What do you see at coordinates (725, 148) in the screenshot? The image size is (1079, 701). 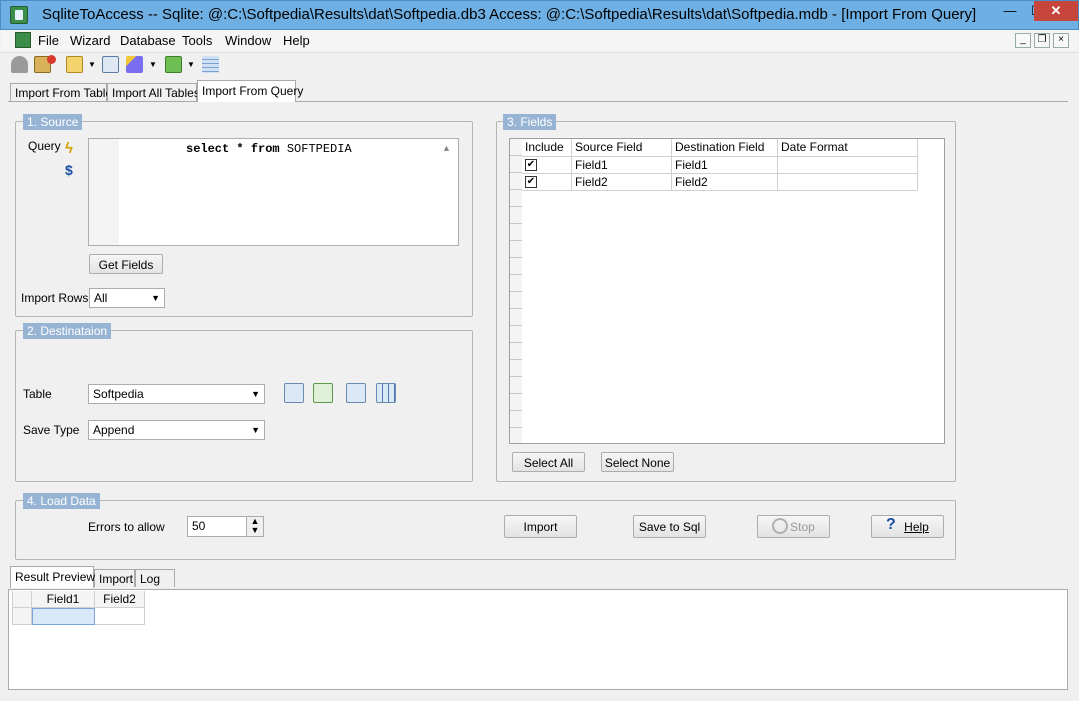 I see `column-header-destination-field: Destination Field` at bounding box center [725, 148].